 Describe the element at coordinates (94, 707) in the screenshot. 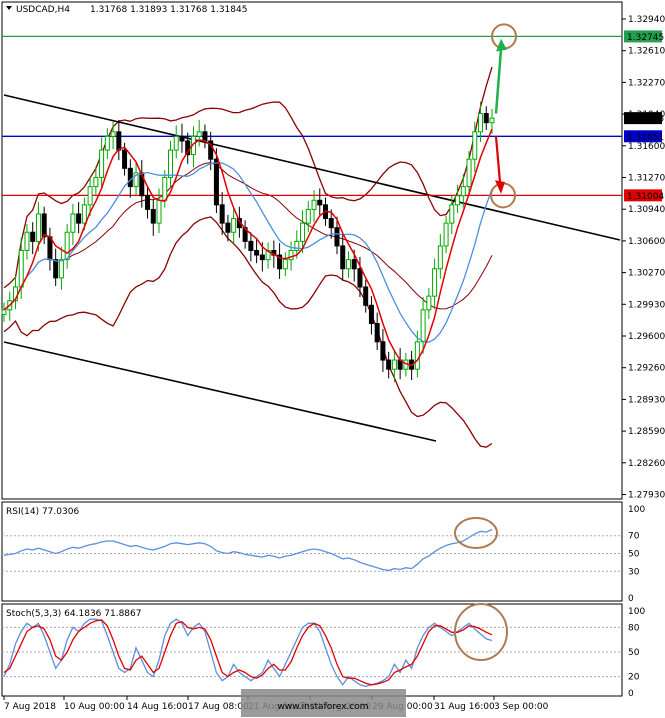

I see `time-axis-label: 10 Aug 00:00` at that location.